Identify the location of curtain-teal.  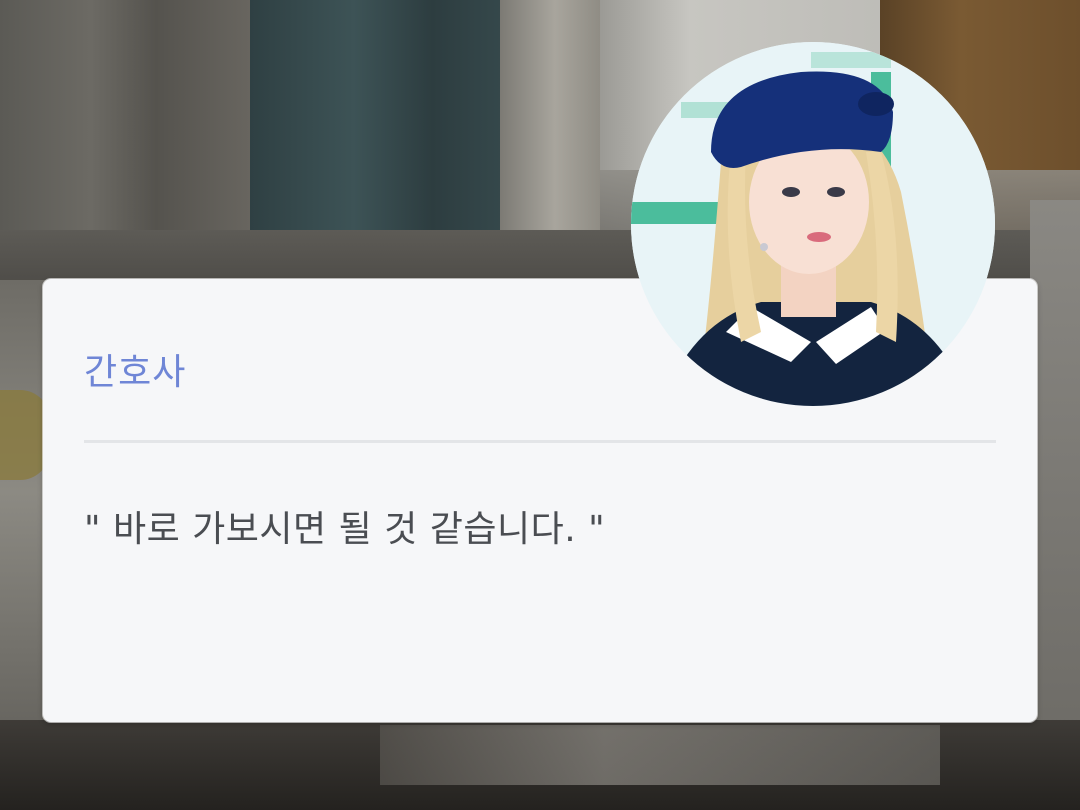
(380, 125).